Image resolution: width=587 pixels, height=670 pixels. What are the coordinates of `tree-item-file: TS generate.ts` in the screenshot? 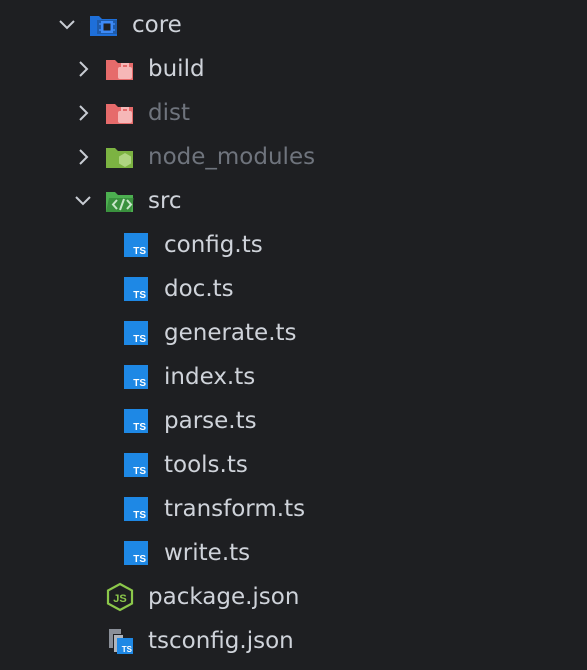 It's located at (293, 333).